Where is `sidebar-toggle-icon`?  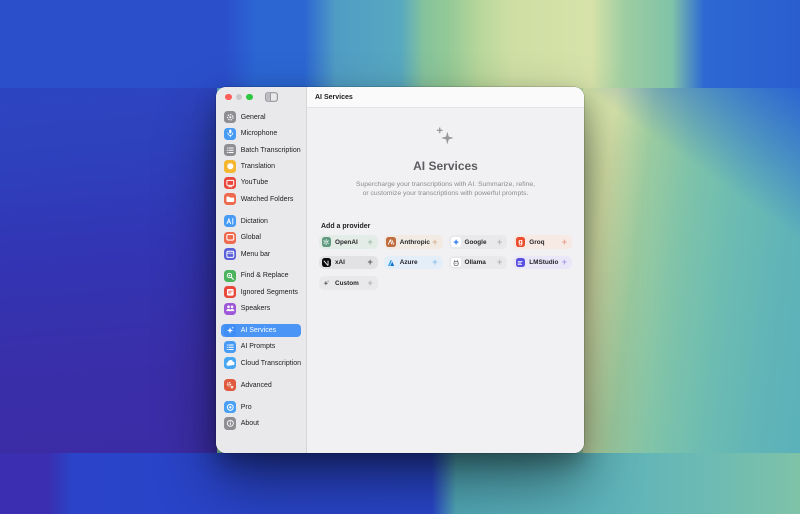 sidebar-toggle-icon is located at coordinates (271, 97).